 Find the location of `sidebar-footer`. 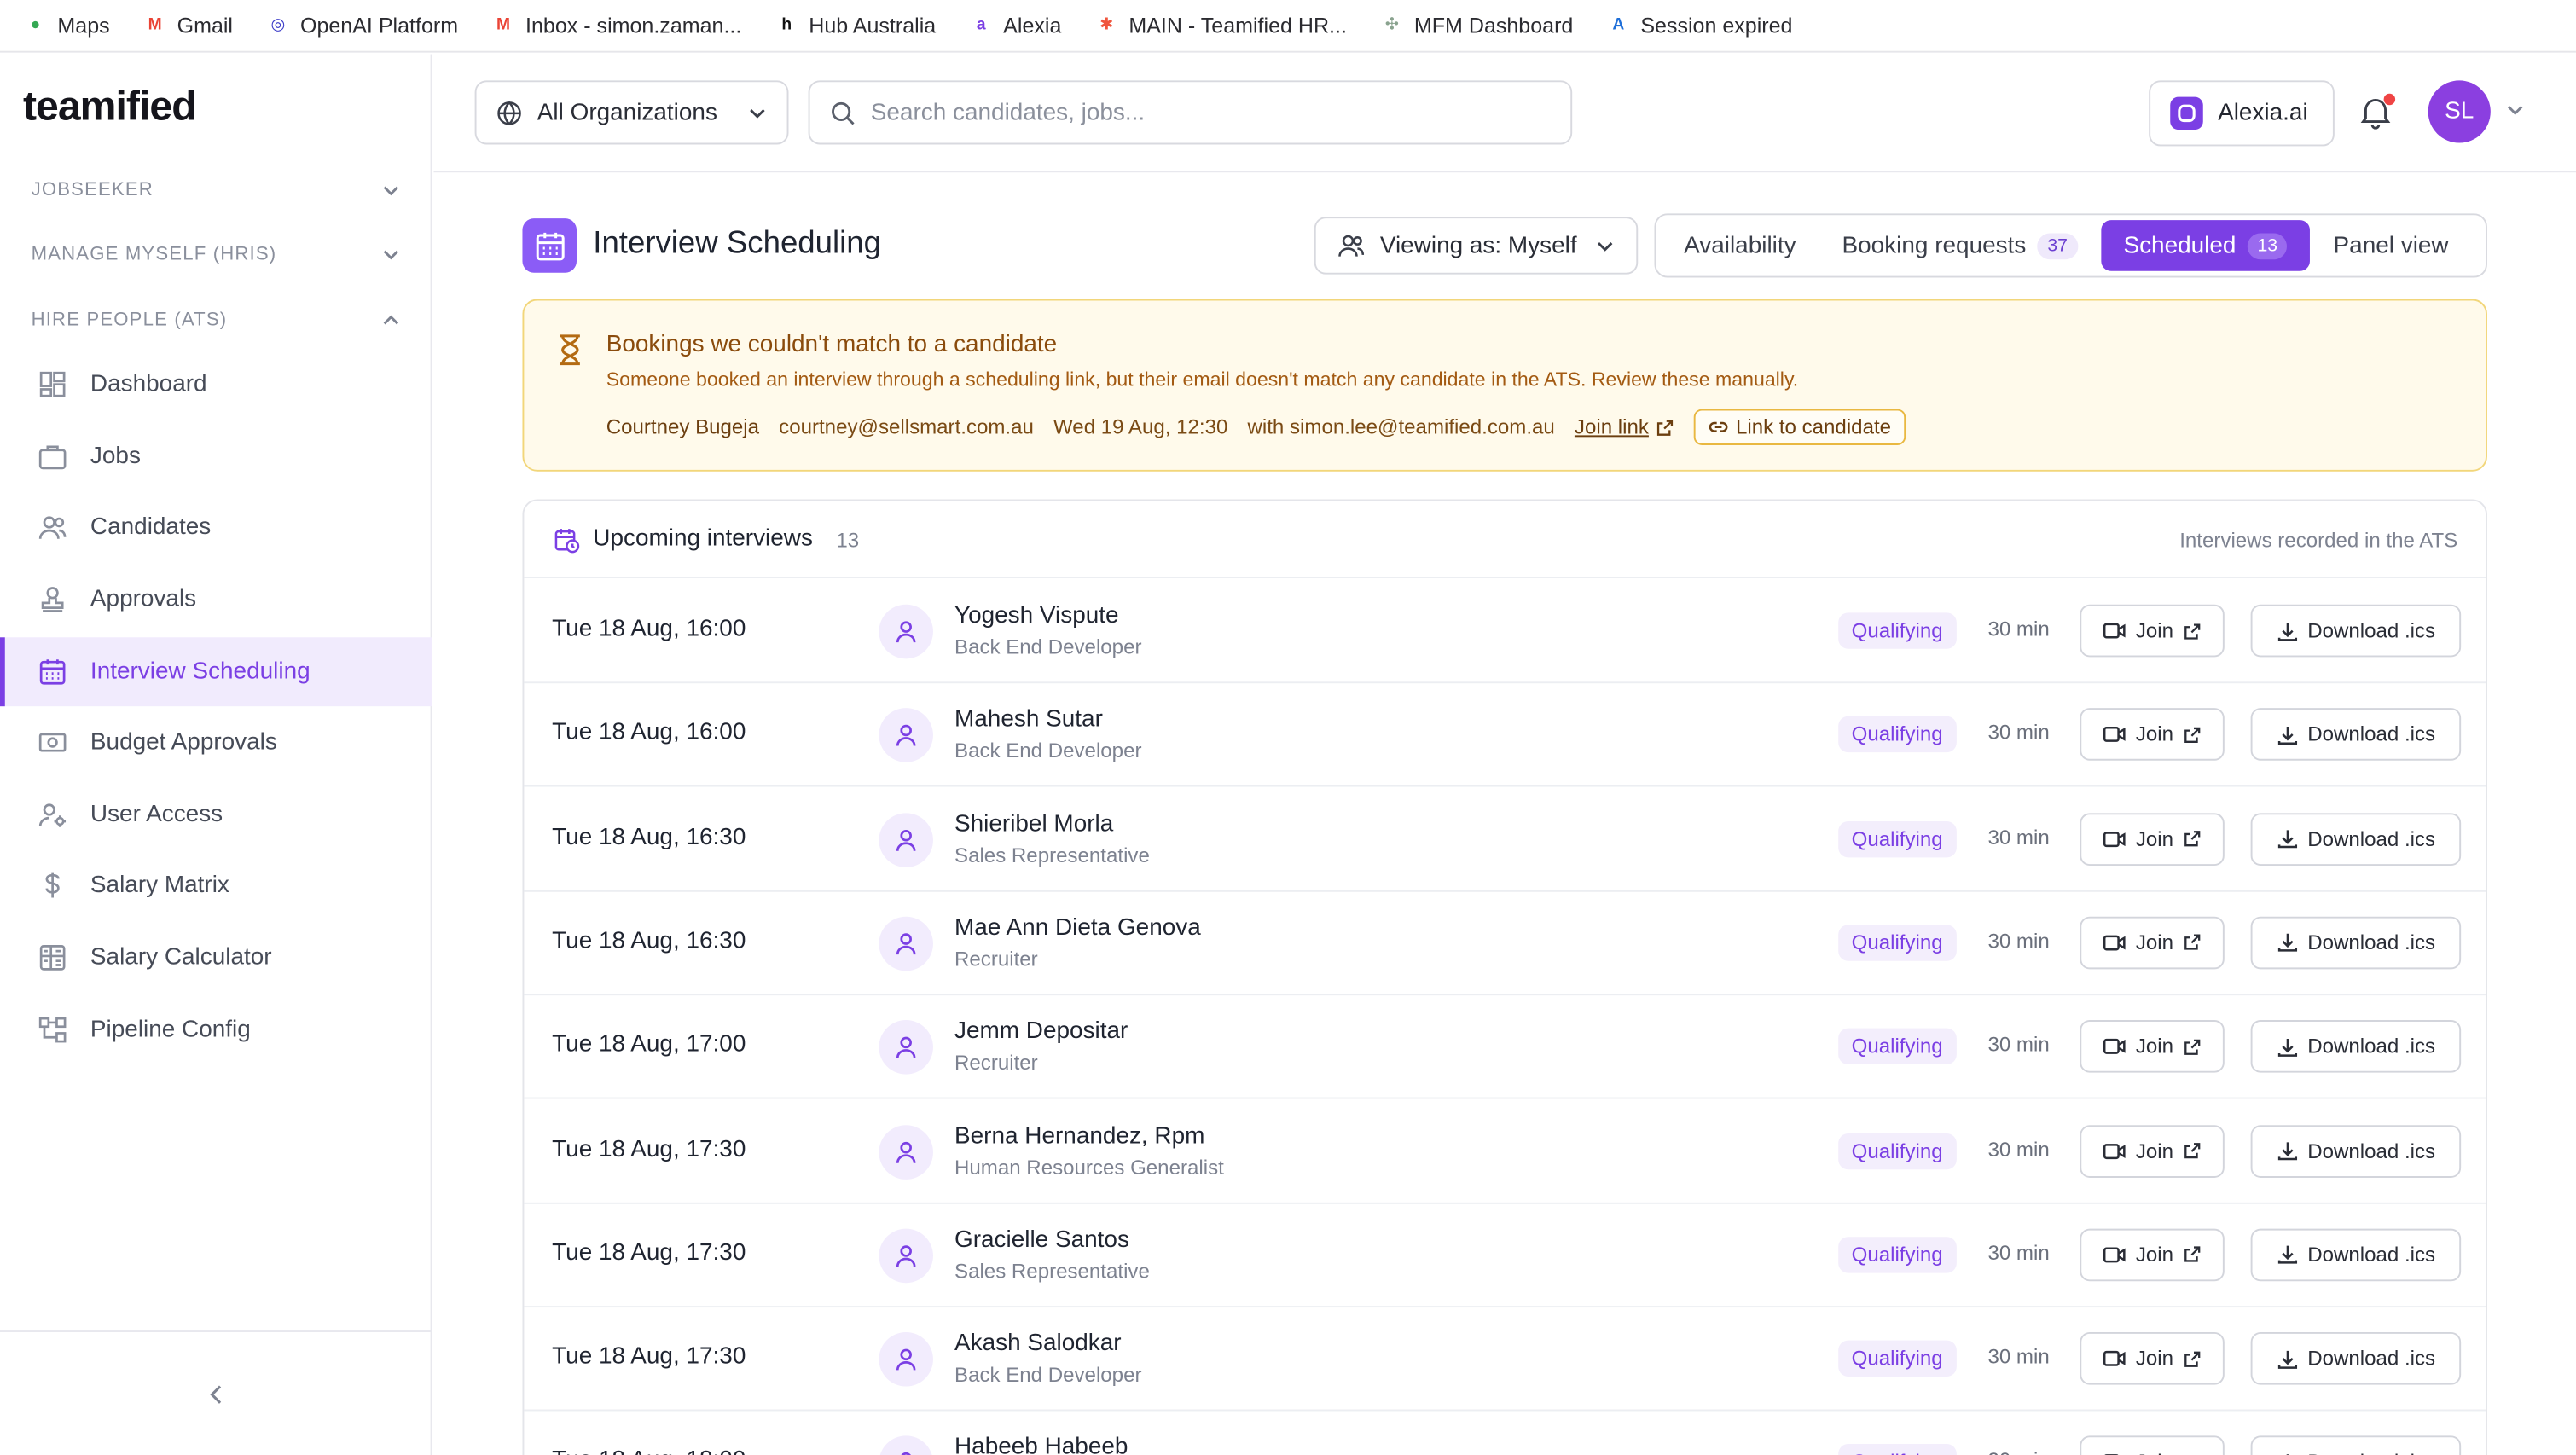

sidebar-footer is located at coordinates (216, 1392).